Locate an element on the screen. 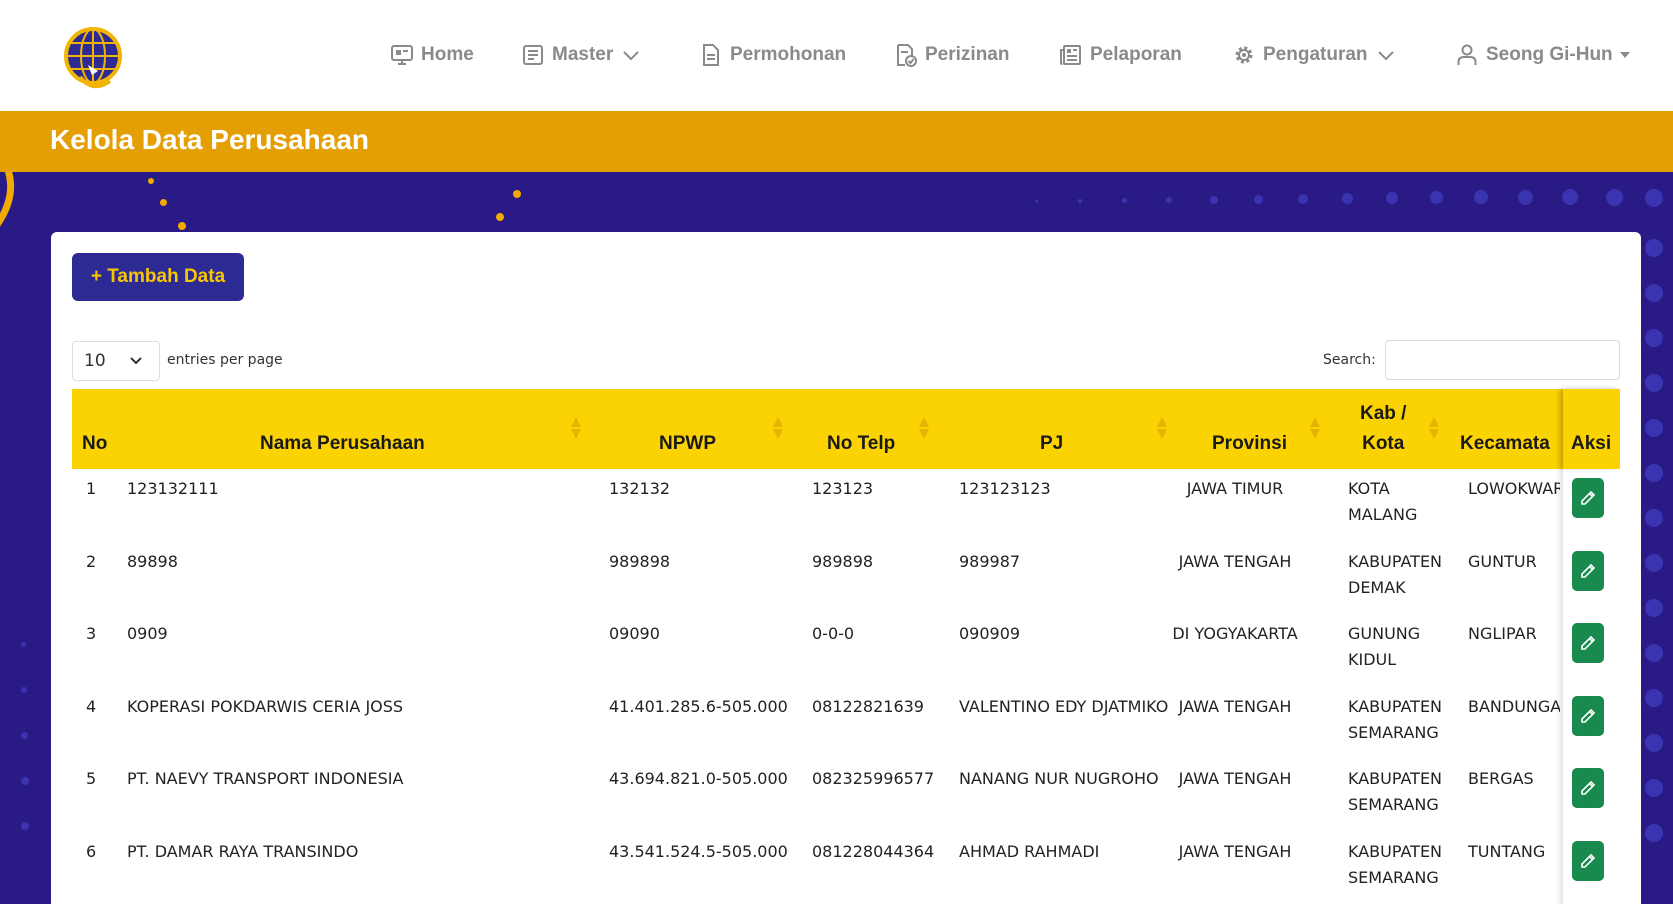 The width and height of the screenshot is (1673, 904). entries-value: 10 is located at coordinates (95, 361).